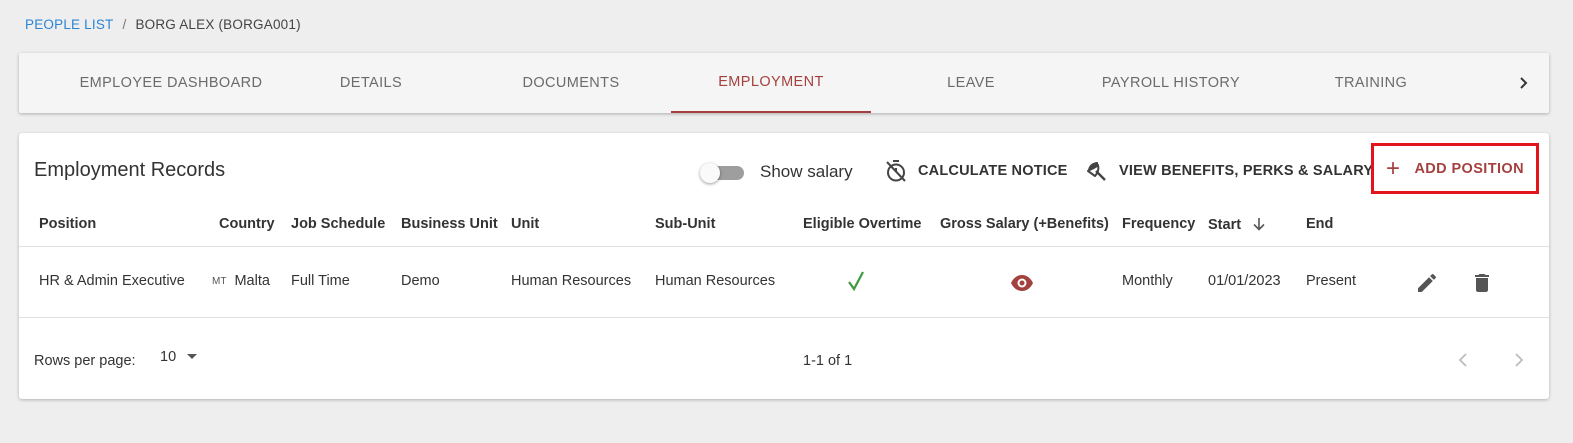 This screenshot has width=1573, height=443. What do you see at coordinates (1246, 171) in the screenshot?
I see `view-benefits-label: VIEW BENEFITS, PERKS & SALARY` at bounding box center [1246, 171].